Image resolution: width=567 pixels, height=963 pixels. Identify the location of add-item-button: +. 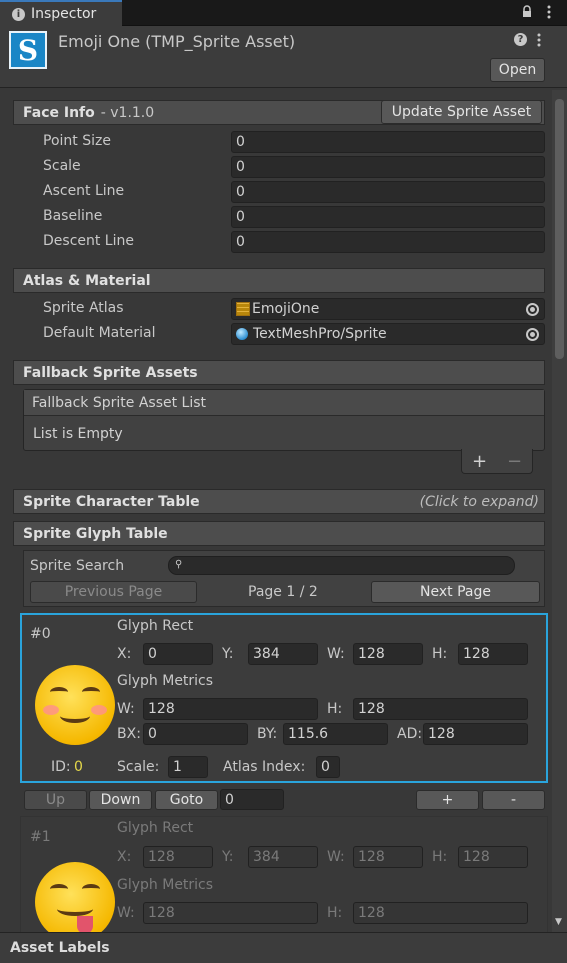
(479, 461).